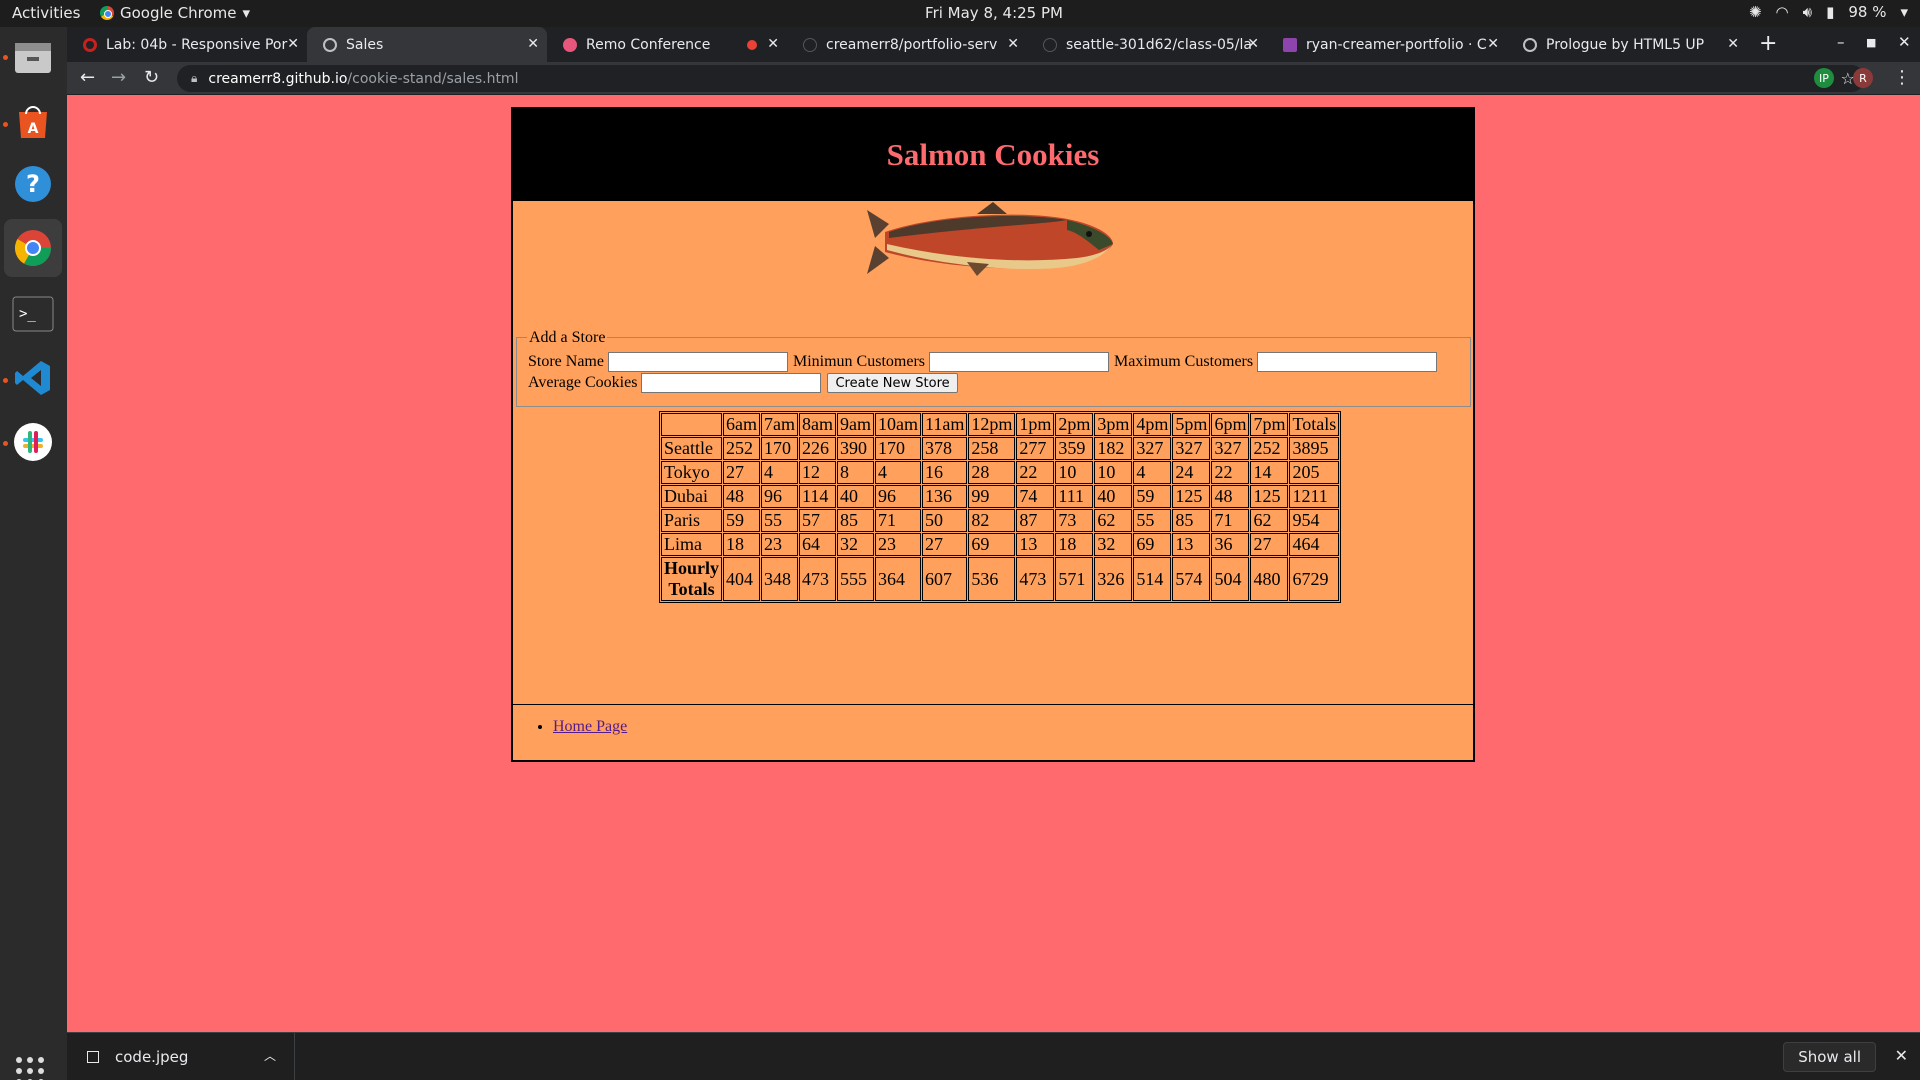 This screenshot has height=1080, width=1920. I want to click on minimize-button: –, so click(1841, 42).